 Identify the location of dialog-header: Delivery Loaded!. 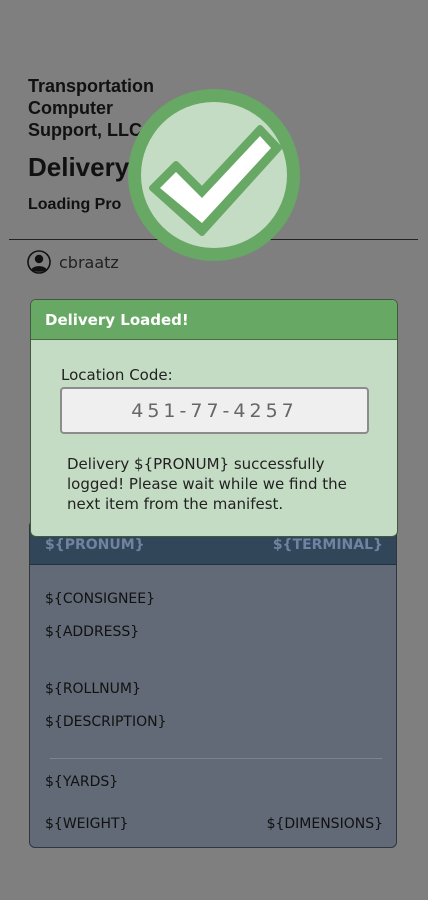
(214, 320).